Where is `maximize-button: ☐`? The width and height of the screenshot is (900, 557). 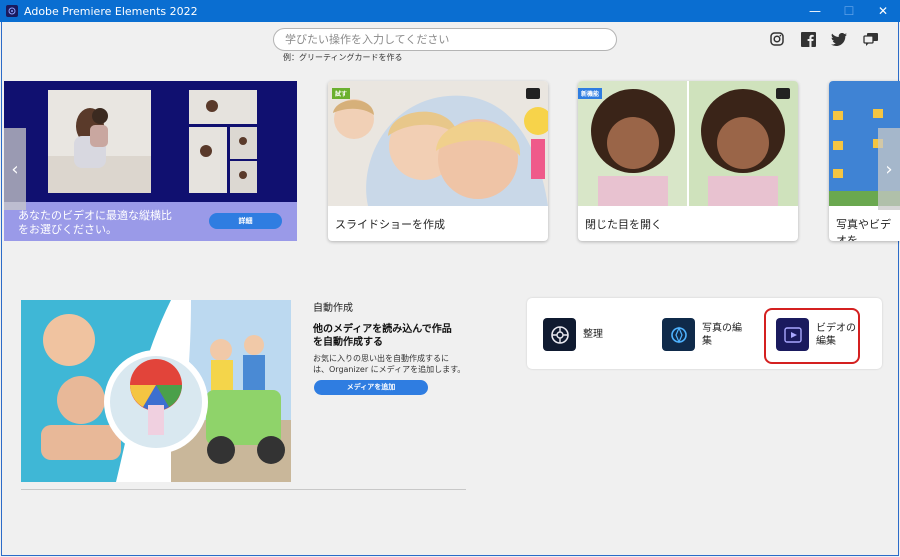
maximize-button: ☐ is located at coordinates (849, 11).